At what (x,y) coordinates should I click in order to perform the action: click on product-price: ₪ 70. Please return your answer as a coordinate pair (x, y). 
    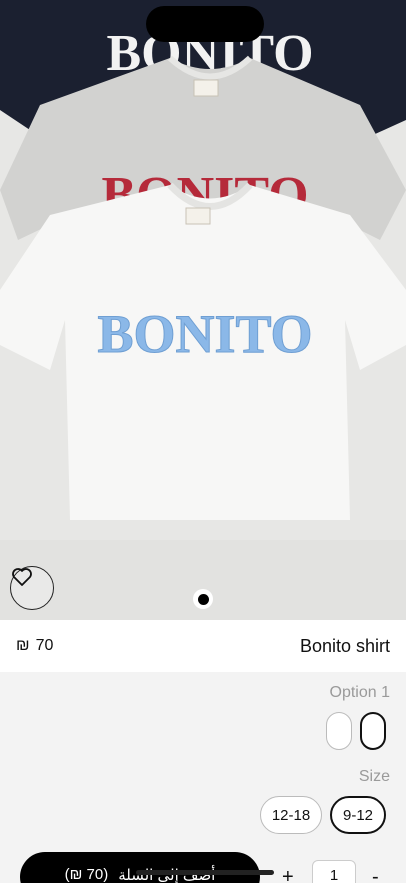
    Looking at the image, I should click on (34, 646).